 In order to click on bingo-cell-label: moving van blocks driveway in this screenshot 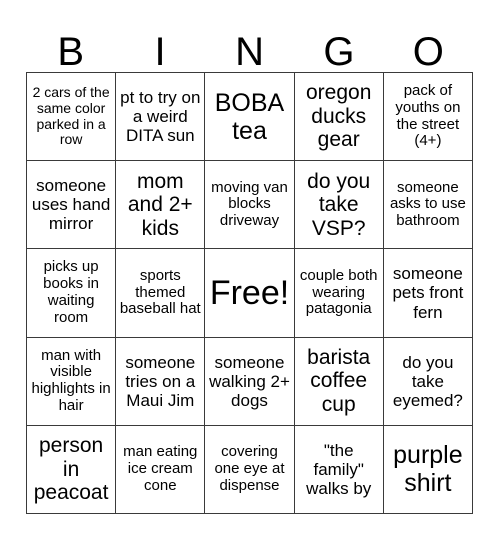, I will do `click(249, 204)`.